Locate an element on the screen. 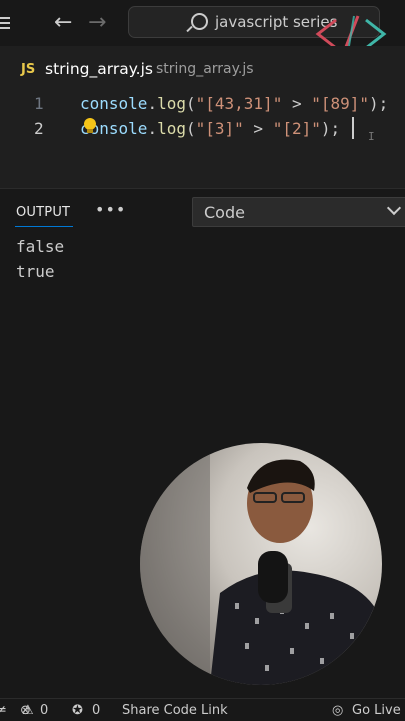 This screenshot has width=405, height=721. code-text: console.log("[43,31]" > "[89]"); is located at coordinates (234, 103).